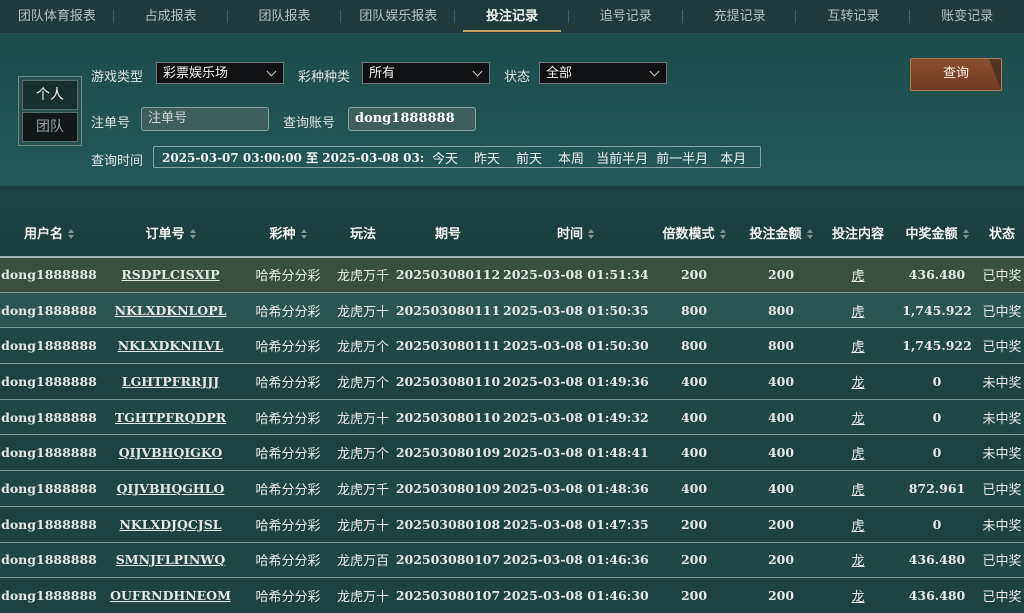 This screenshot has height=613, width=1024. What do you see at coordinates (603, 73) in the screenshot?
I see `status-select: 全部` at bounding box center [603, 73].